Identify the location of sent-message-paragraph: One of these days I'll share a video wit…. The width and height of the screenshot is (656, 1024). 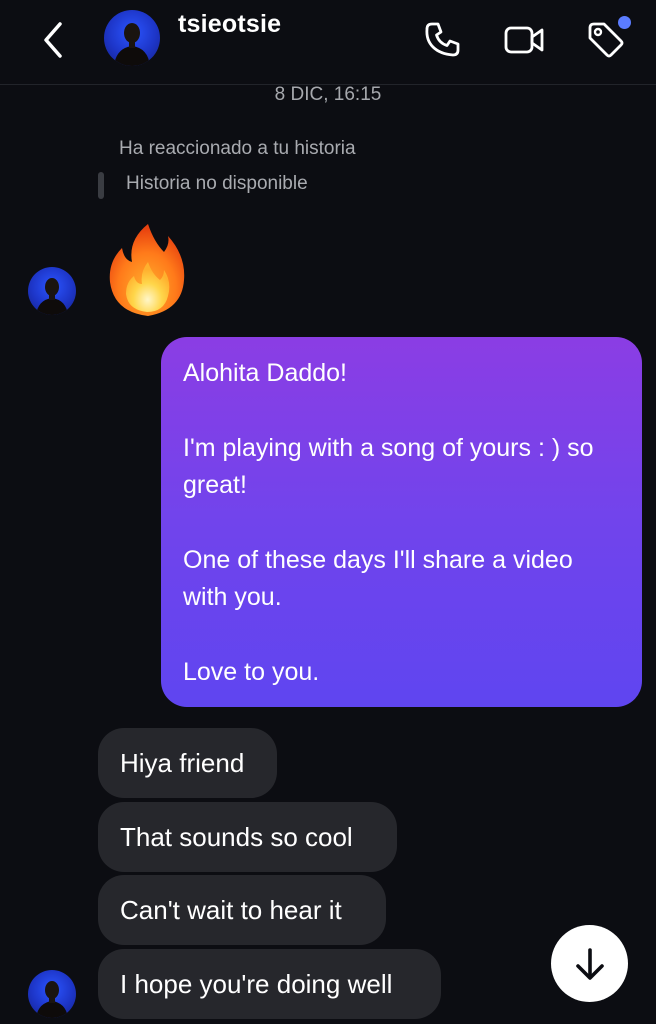
(378, 578).